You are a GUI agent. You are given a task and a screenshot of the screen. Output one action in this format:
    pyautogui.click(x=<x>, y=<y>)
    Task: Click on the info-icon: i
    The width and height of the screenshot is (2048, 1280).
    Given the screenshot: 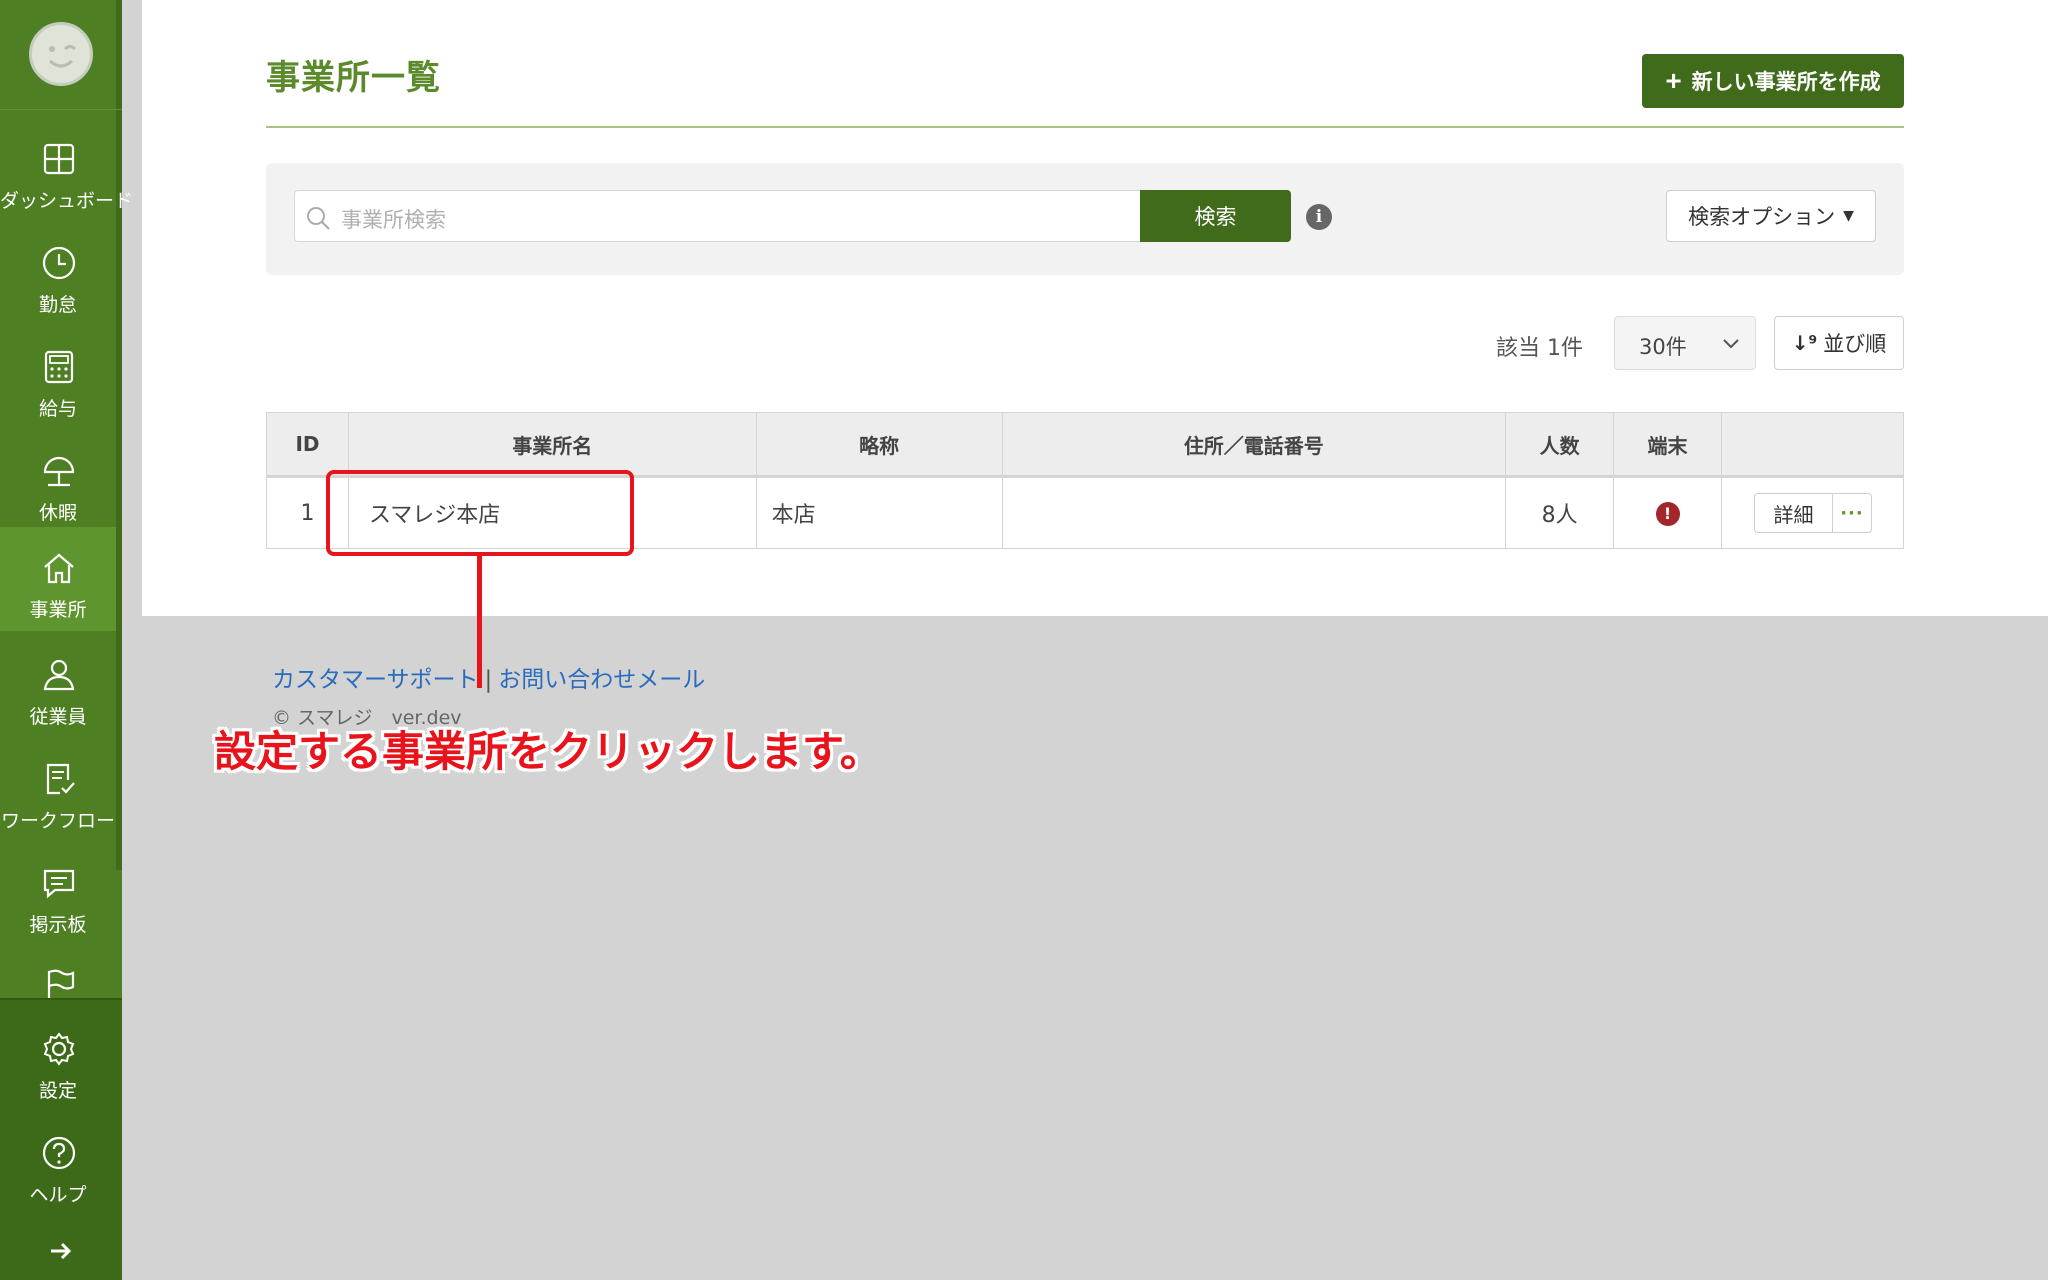 What is the action you would take?
    pyautogui.click(x=1319, y=217)
    